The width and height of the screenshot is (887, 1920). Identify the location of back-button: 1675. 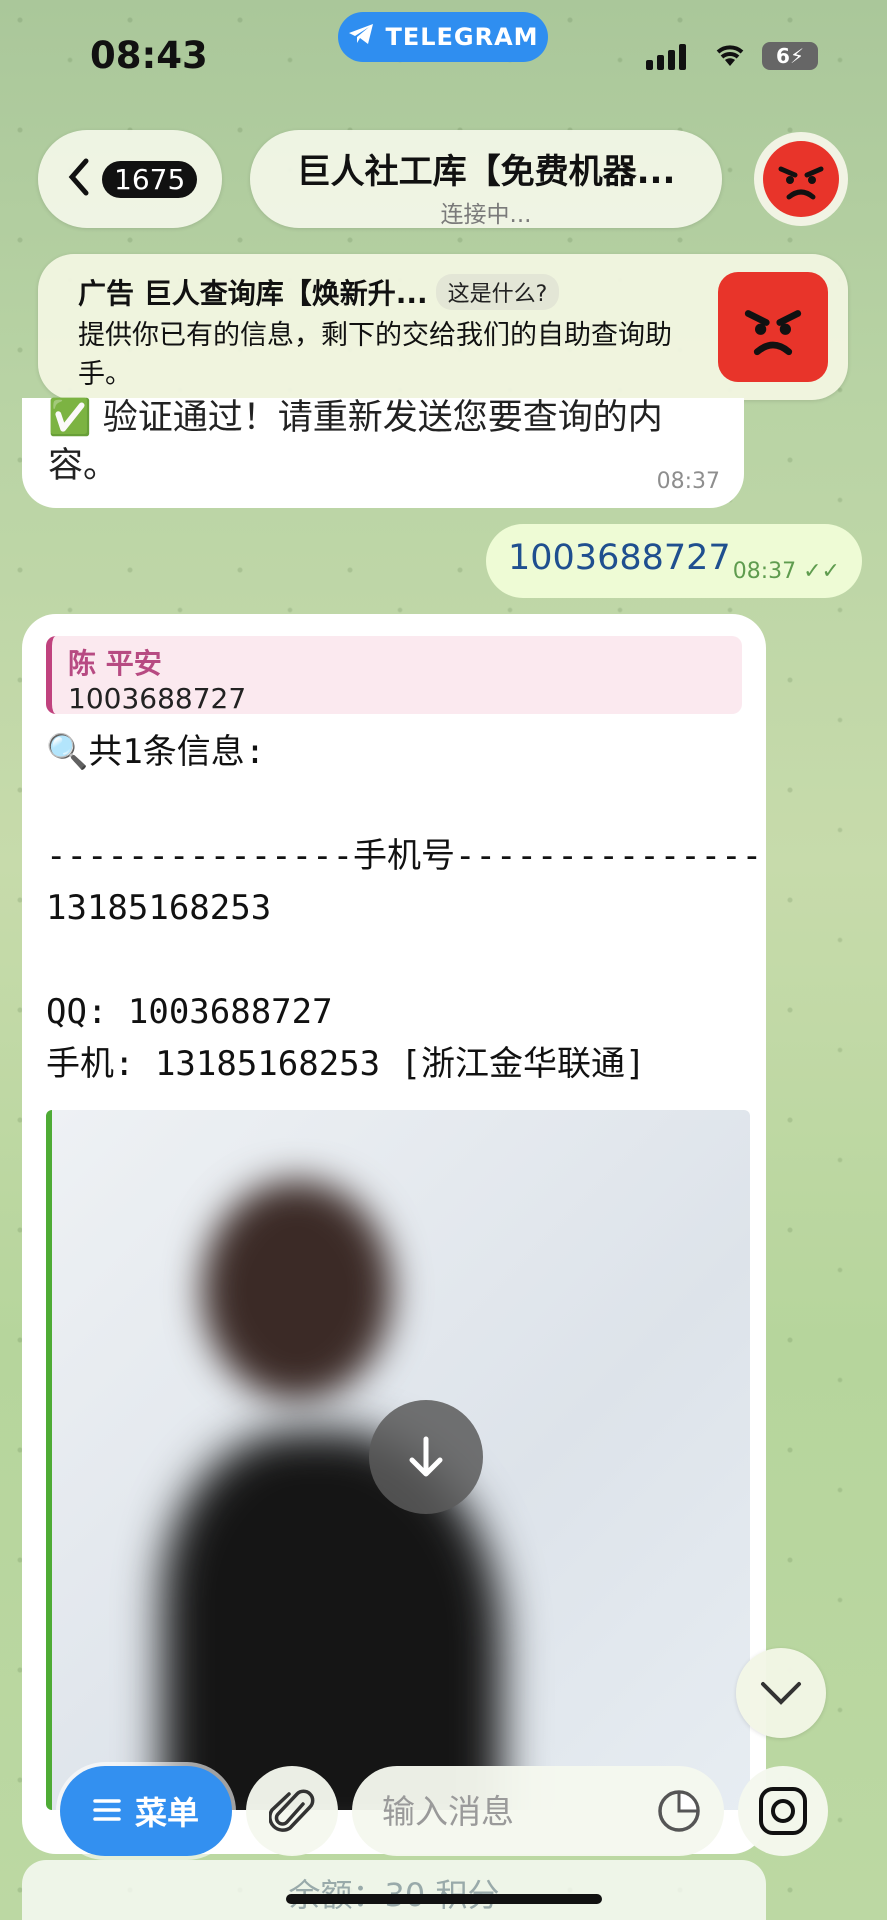
(130, 179).